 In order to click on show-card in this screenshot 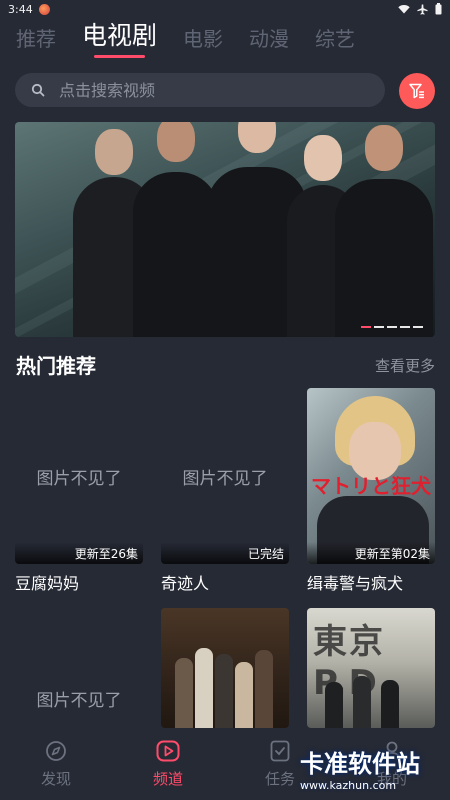, I will do `click(225, 668)`.